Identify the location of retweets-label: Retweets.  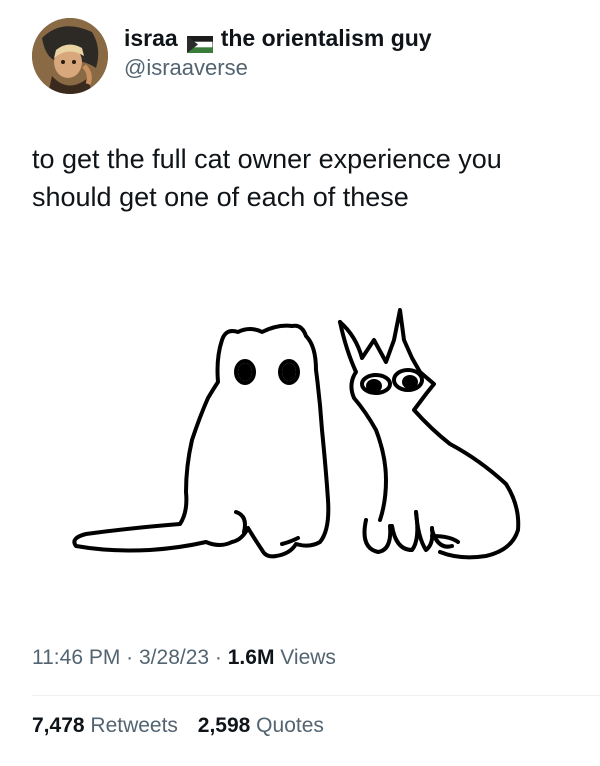
(131, 725).